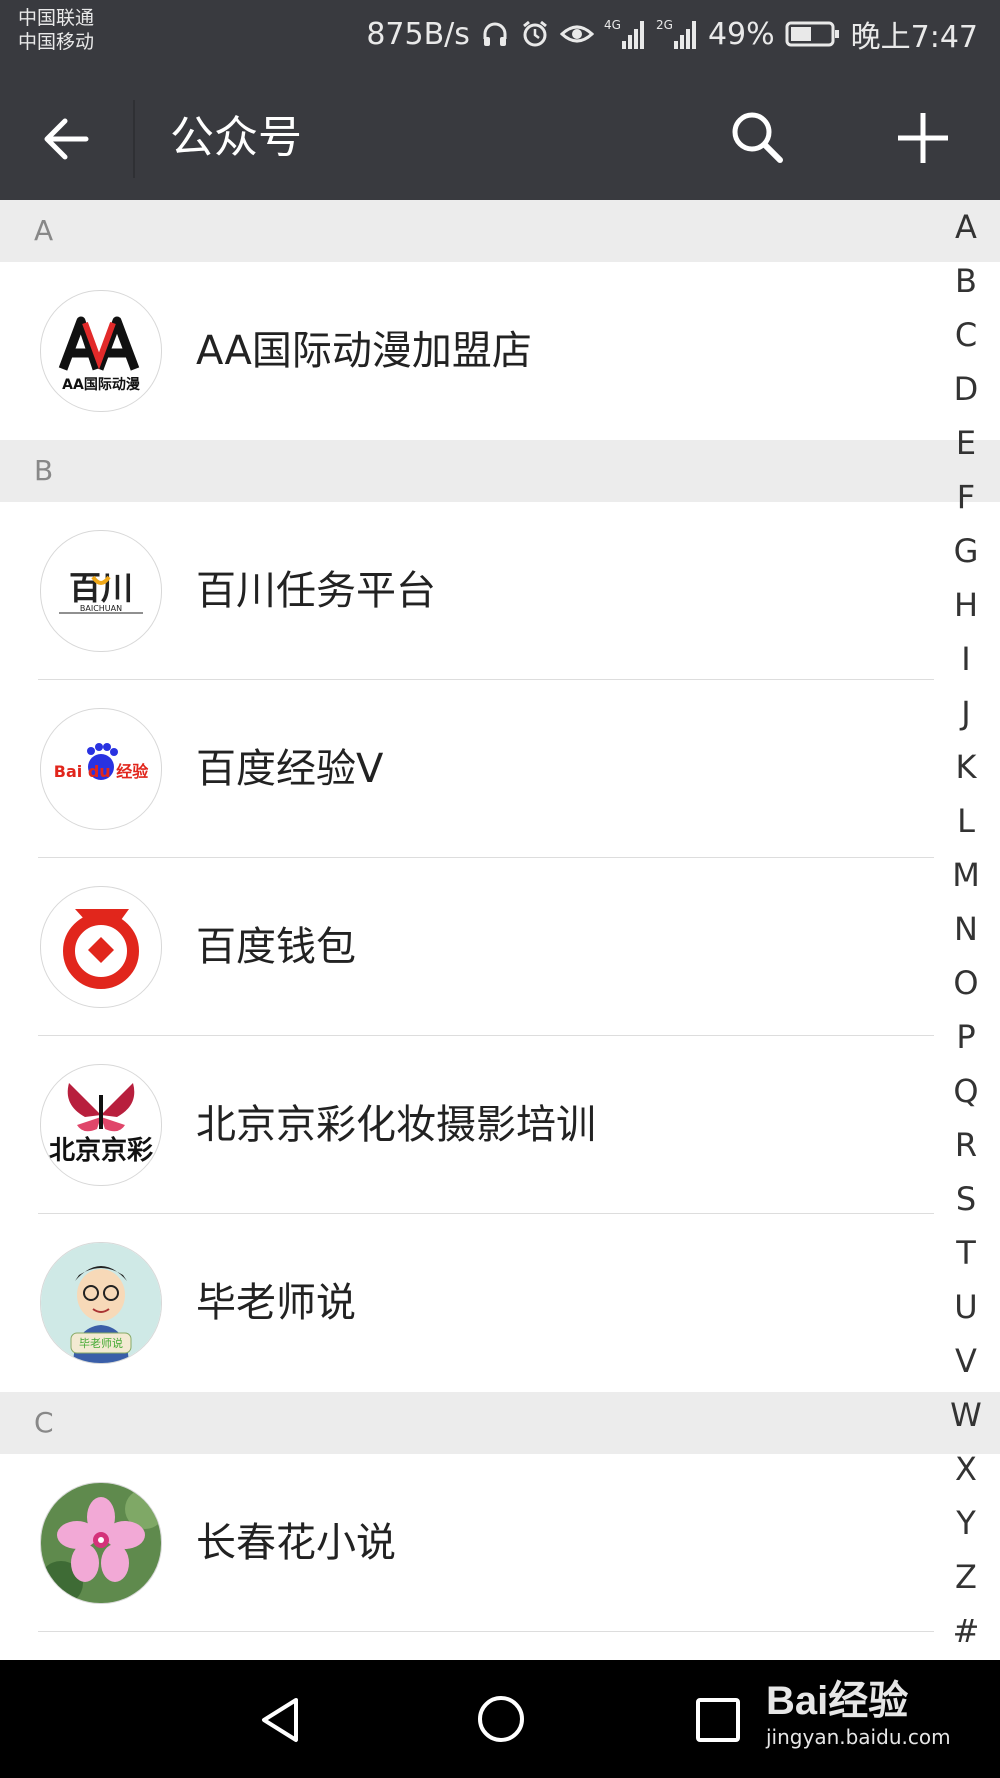 The width and height of the screenshot is (1000, 1778). I want to click on search-button, so click(757, 138).